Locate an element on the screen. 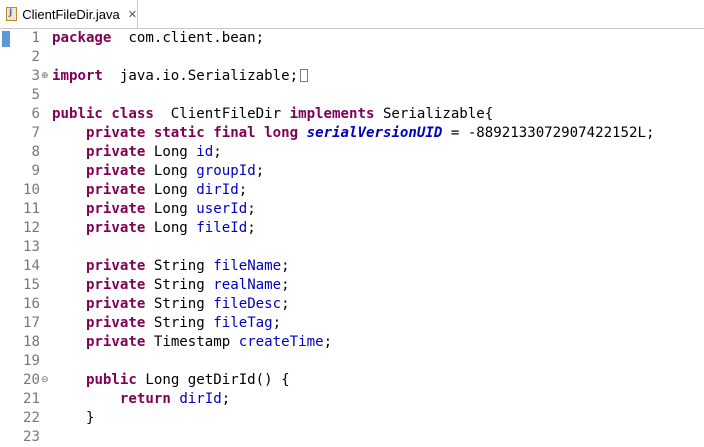  code-line: 14 private String fileName; is located at coordinates (358, 266).